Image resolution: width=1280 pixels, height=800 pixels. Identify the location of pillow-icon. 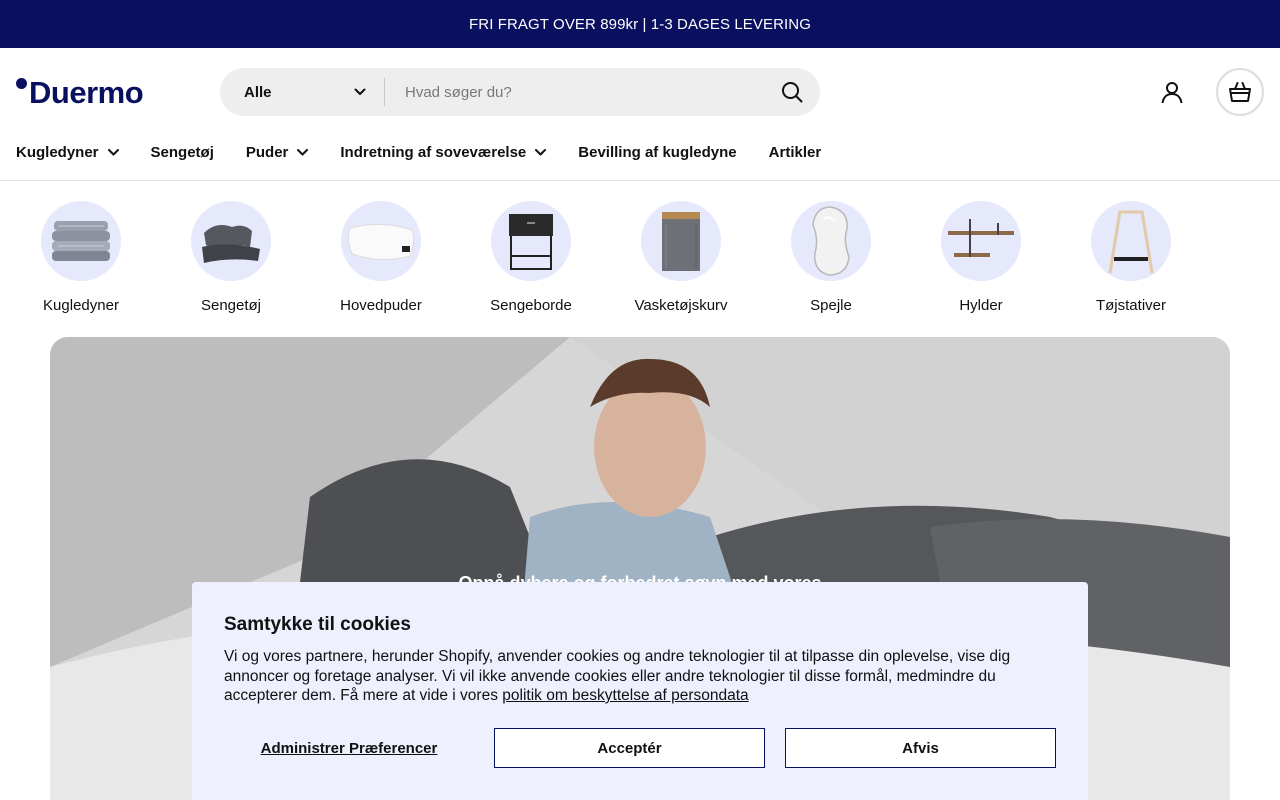
(381, 242).